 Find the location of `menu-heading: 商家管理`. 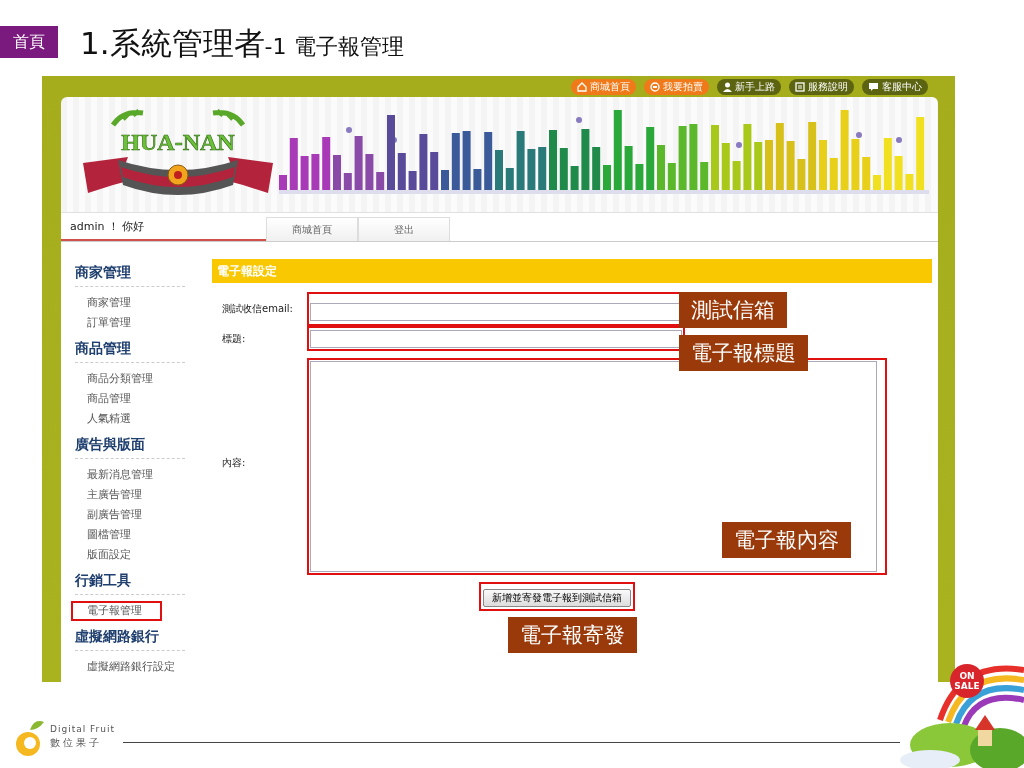

menu-heading: 商家管理 is located at coordinates (130, 274).